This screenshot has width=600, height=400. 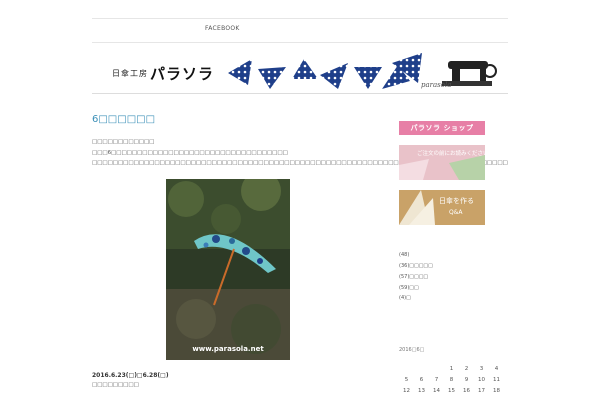 I want to click on make-button-subtitle: Q&A, so click(x=456, y=212).